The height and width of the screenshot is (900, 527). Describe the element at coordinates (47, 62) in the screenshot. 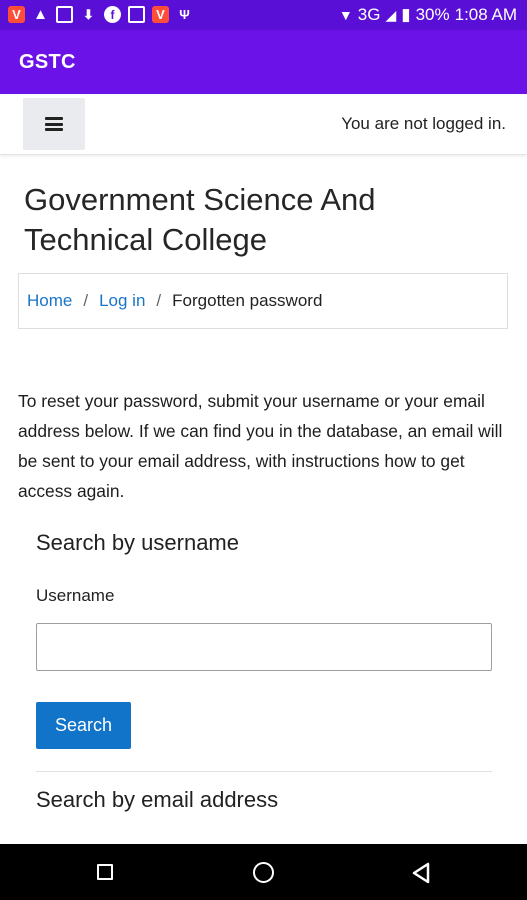

I see `app-title: GSTC` at that location.